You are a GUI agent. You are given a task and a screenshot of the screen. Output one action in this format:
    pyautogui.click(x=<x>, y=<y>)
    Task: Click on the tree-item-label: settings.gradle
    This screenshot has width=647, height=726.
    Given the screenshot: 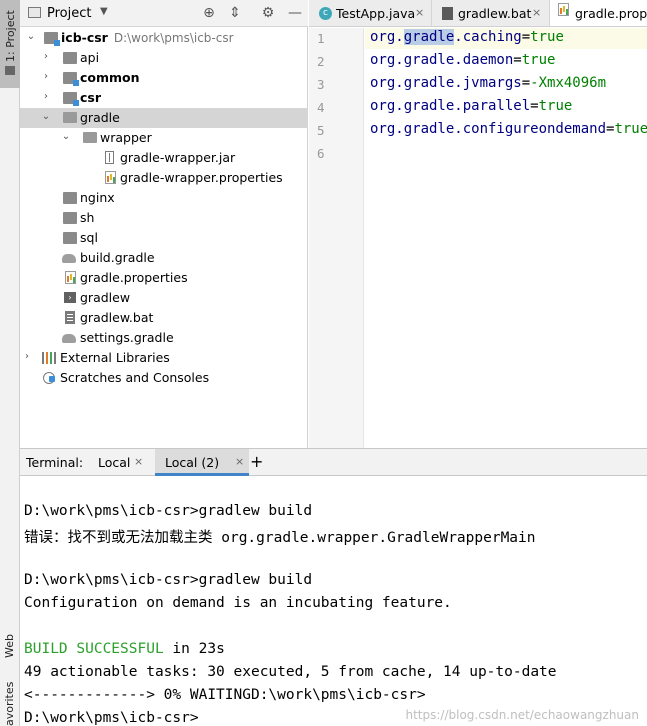 What is the action you would take?
    pyautogui.click(x=127, y=337)
    